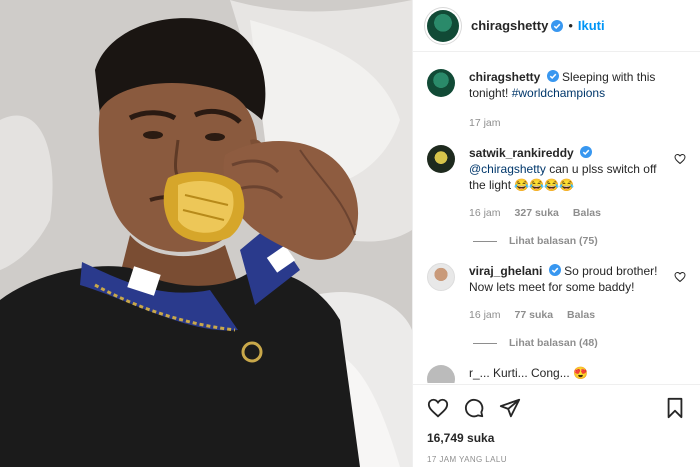 Image resolution: width=700 pixels, height=467 pixels. Describe the element at coordinates (504, 77) in the screenshot. I see `caption-username: chiragshetty` at that location.